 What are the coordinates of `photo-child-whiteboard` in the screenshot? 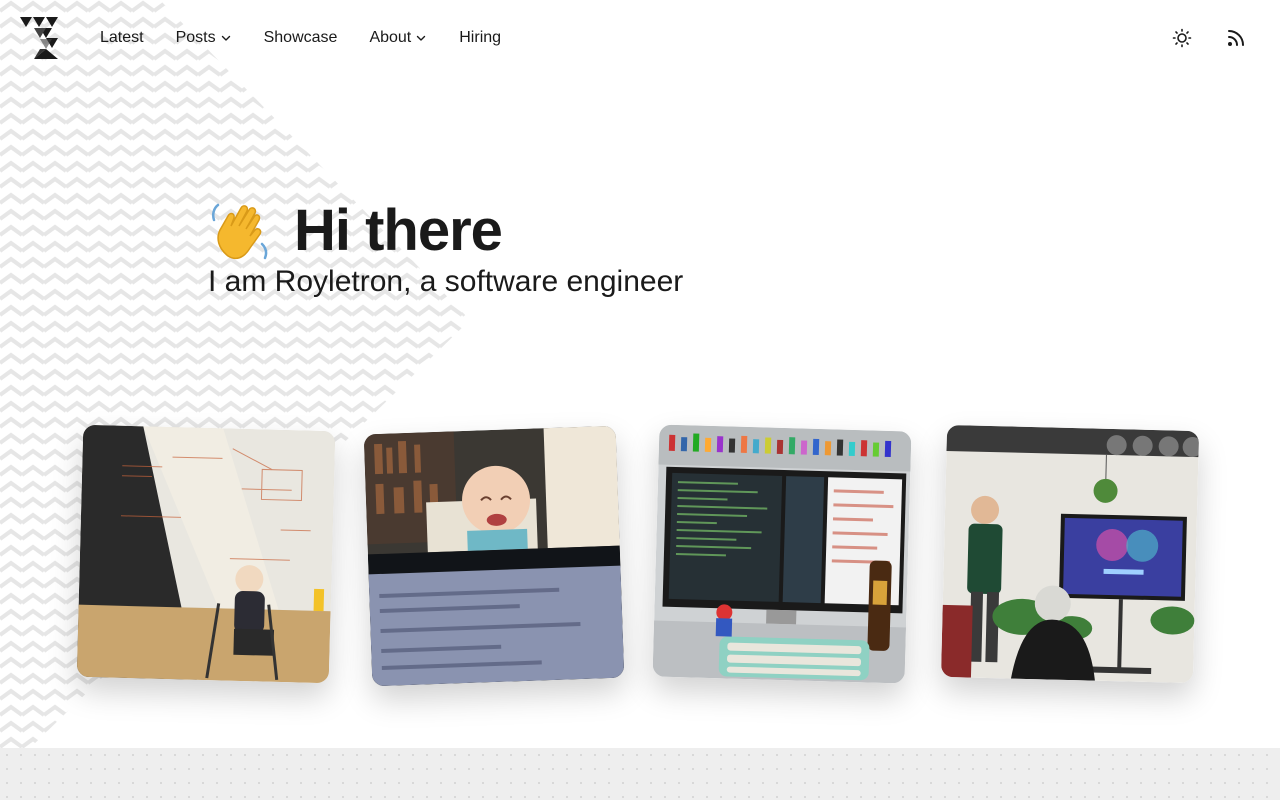 It's located at (206, 554).